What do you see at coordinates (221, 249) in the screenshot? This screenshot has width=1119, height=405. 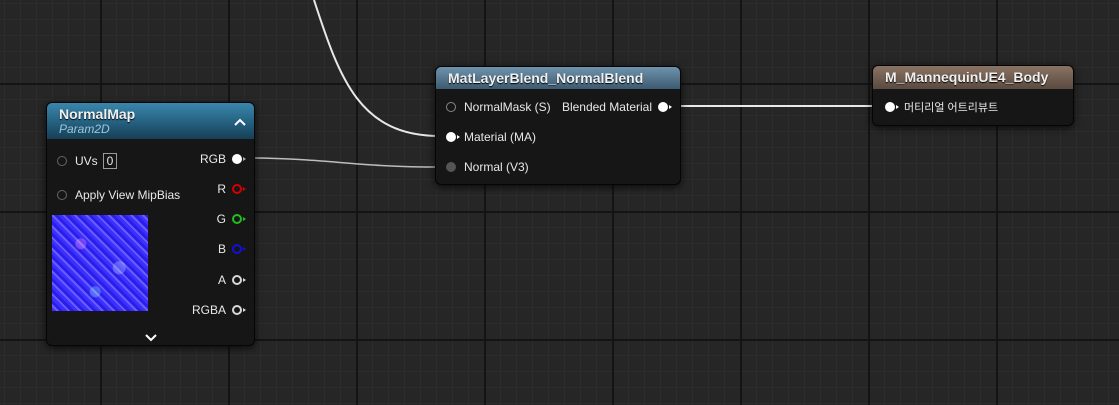 I see `pin-label: B` at bounding box center [221, 249].